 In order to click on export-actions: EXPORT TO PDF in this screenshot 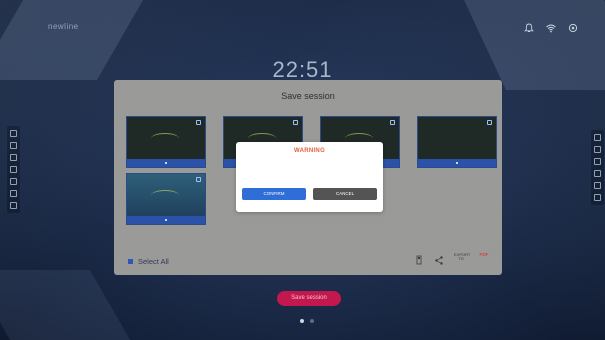, I will do `click(452, 258)`.